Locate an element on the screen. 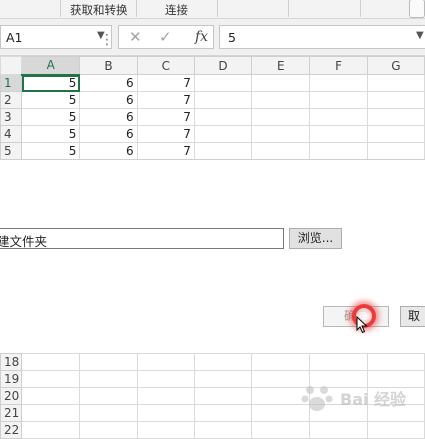  row-header: 3 is located at coordinates (11, 117).